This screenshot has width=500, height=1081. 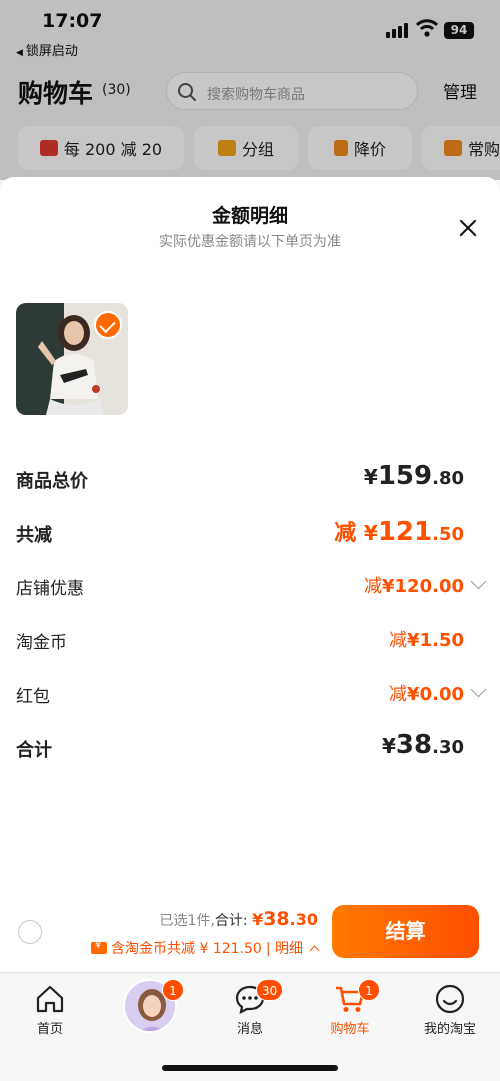 What do you see at coordinates (423, 745) in the screenshot?
I see `row-value: ¥38.30` at bounding box center [423, 745].